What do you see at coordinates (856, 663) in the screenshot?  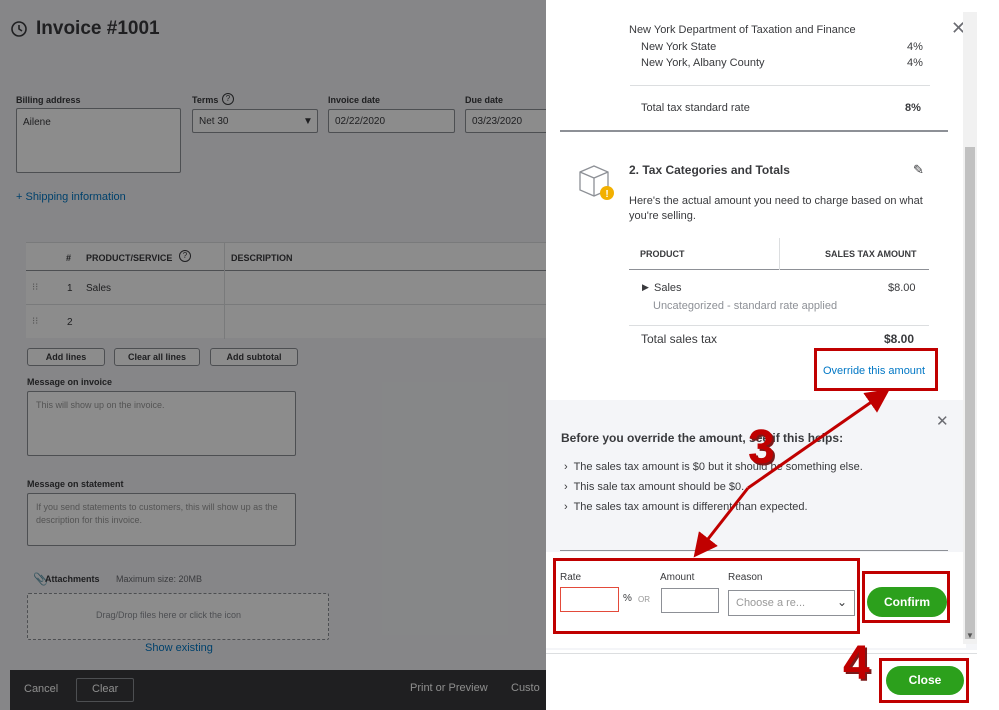 I see `step-number-4: 4` at bounding box center [856, 663].